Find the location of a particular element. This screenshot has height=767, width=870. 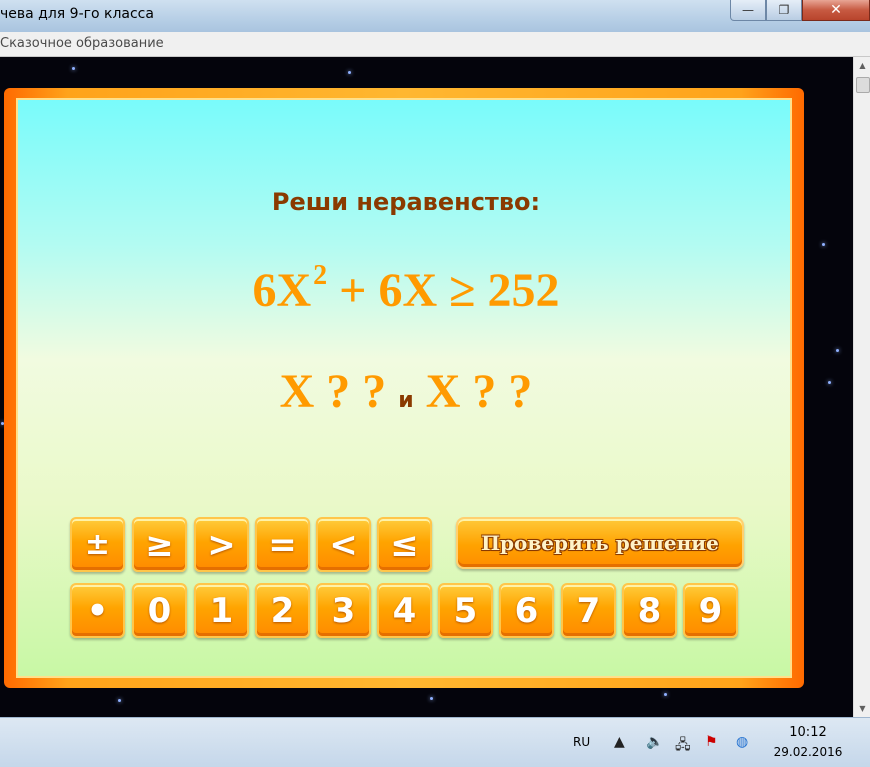

window-title: чева для 9-го класса is located at coordinates (77, 14).